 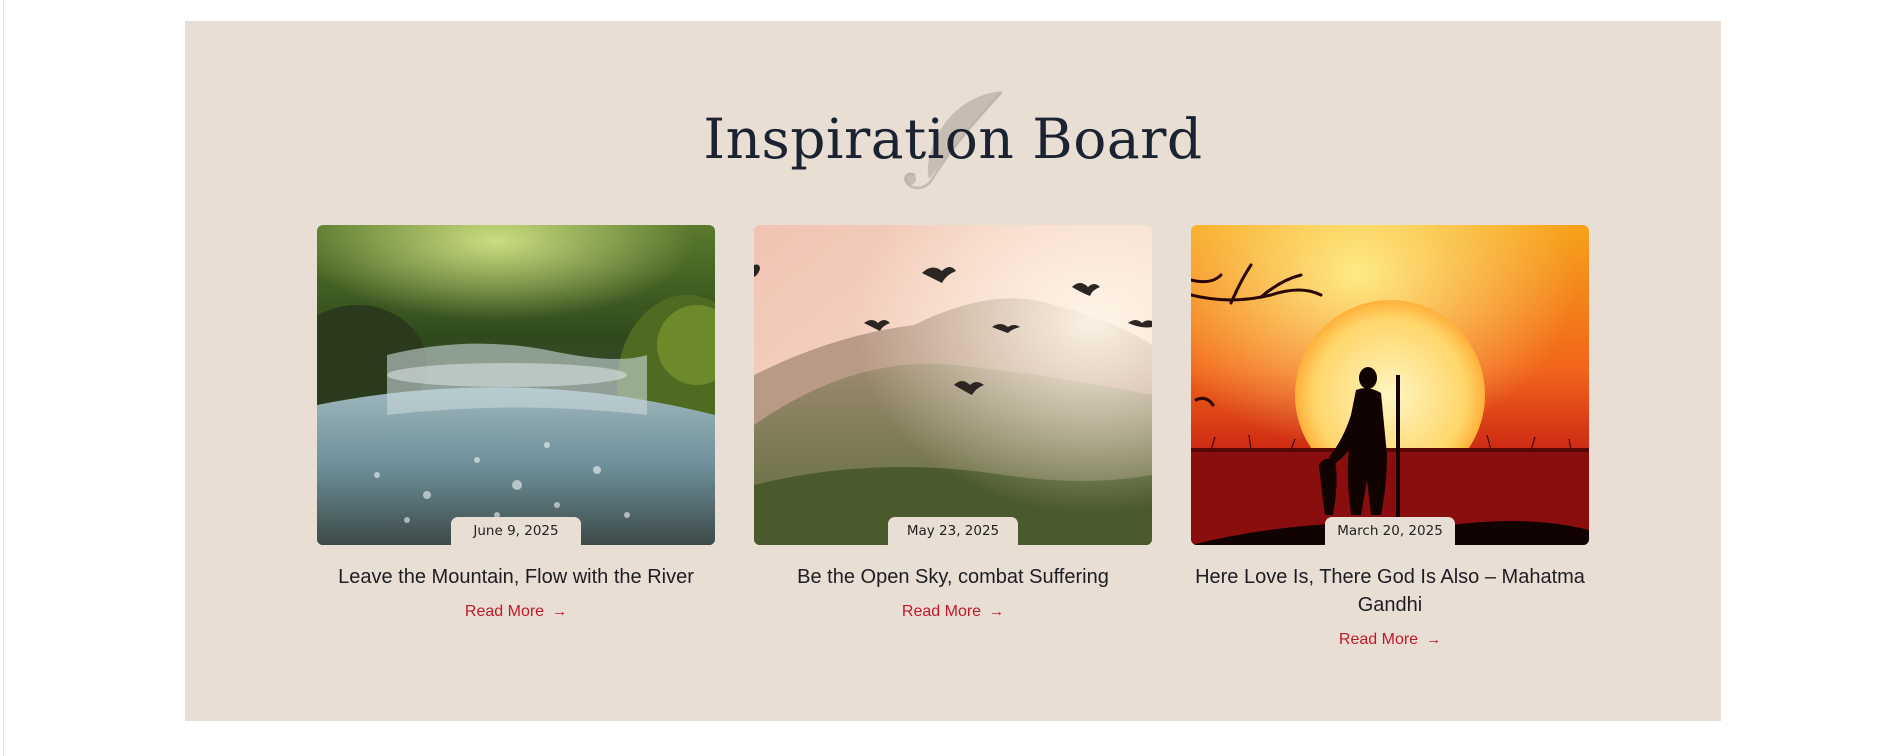 I want to click on post-title: Leave the Mountain, Flow with the River, so click(x=516, y=577).